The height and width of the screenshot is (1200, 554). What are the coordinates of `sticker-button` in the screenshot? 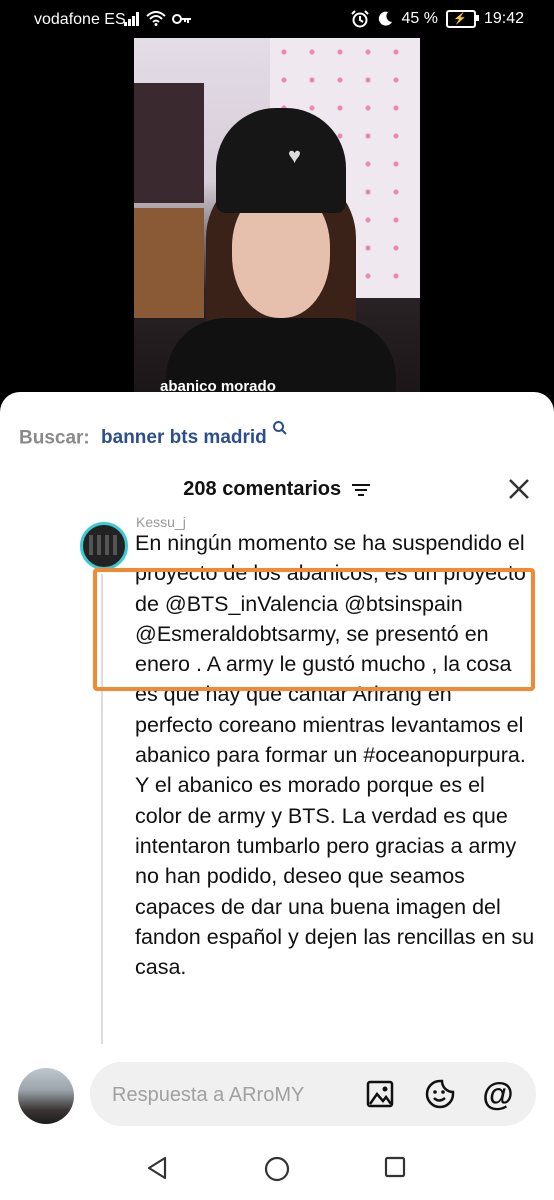 It's located at (440, 1094).